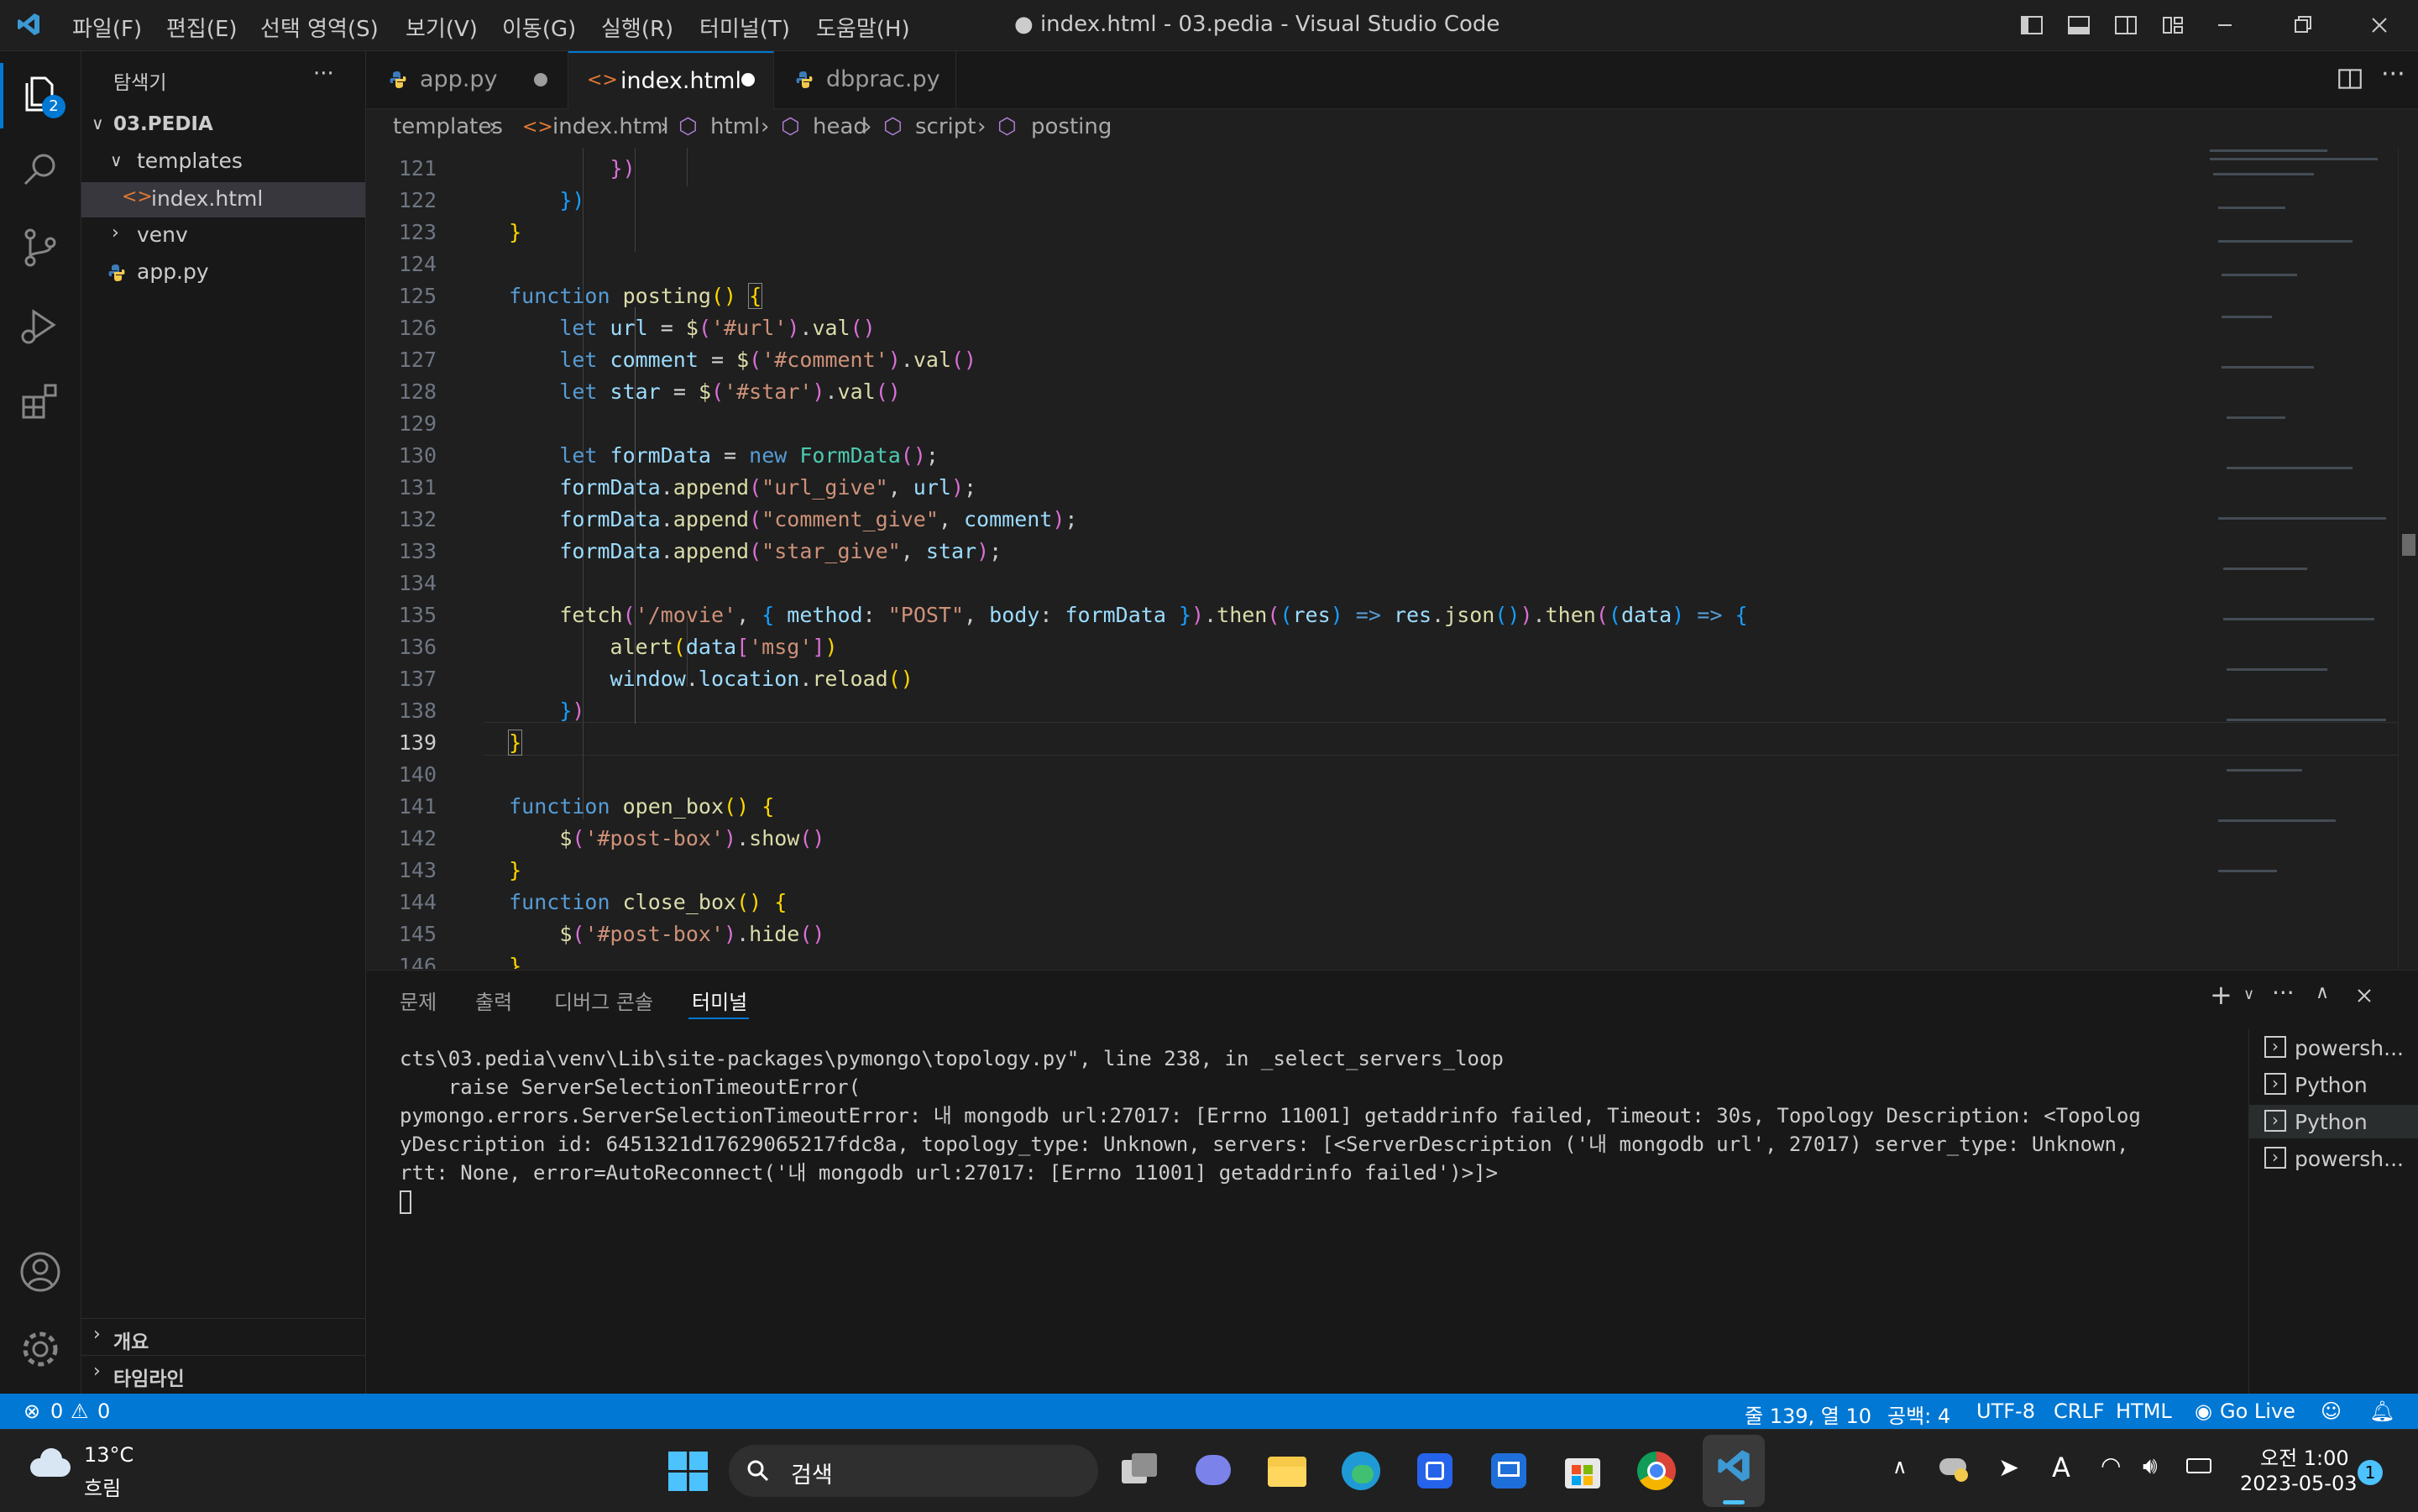 The height and width of the screenshot is (1512, 2418). I want to click on new-terminal-icon: +, so click(2221, 995).